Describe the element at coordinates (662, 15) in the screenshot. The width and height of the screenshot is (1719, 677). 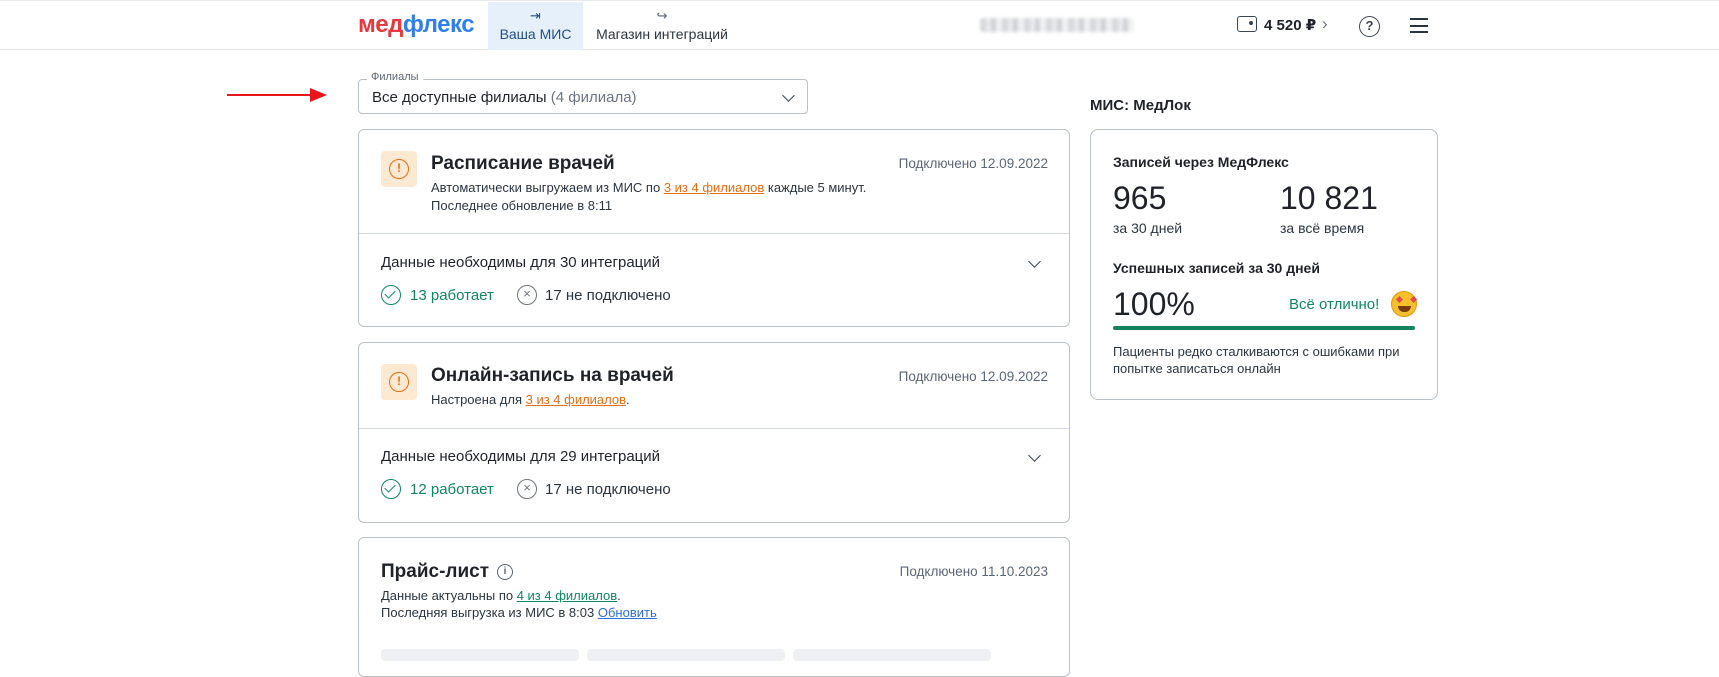
I see `logout-icon: ↪` at that location.